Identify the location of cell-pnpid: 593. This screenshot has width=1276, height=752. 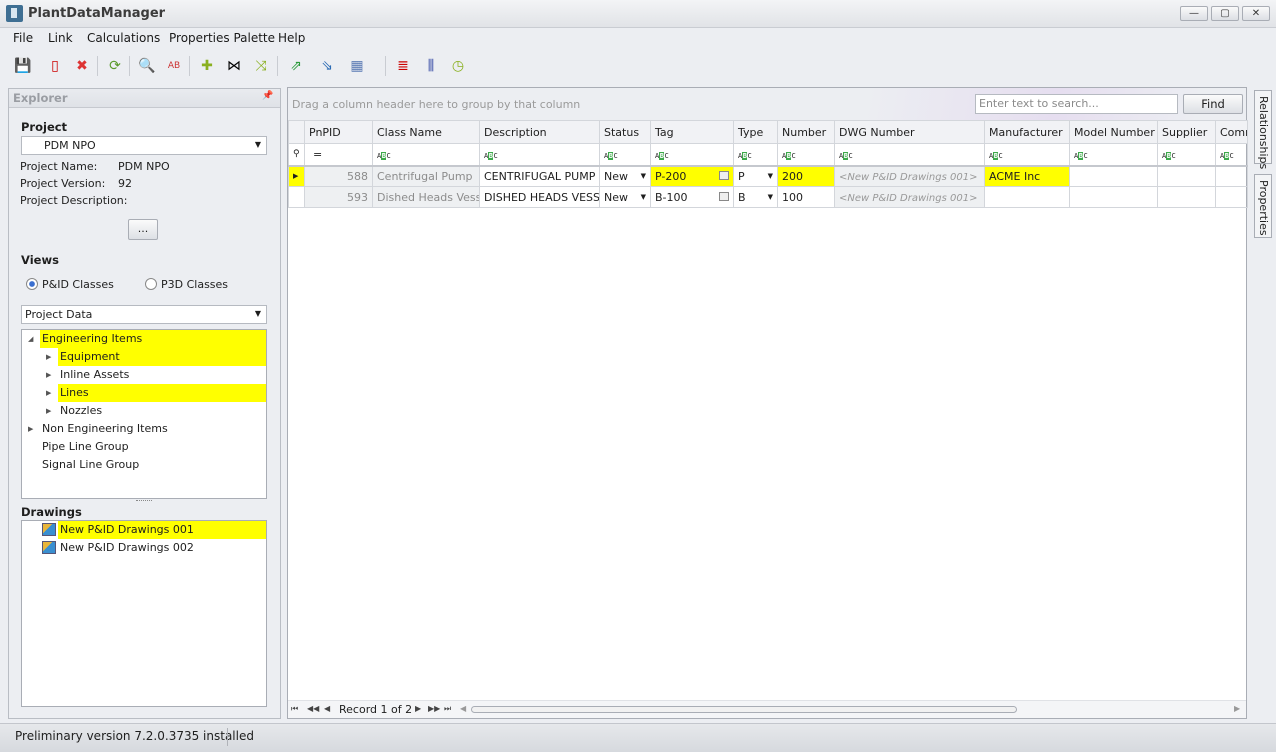
(338, 197).